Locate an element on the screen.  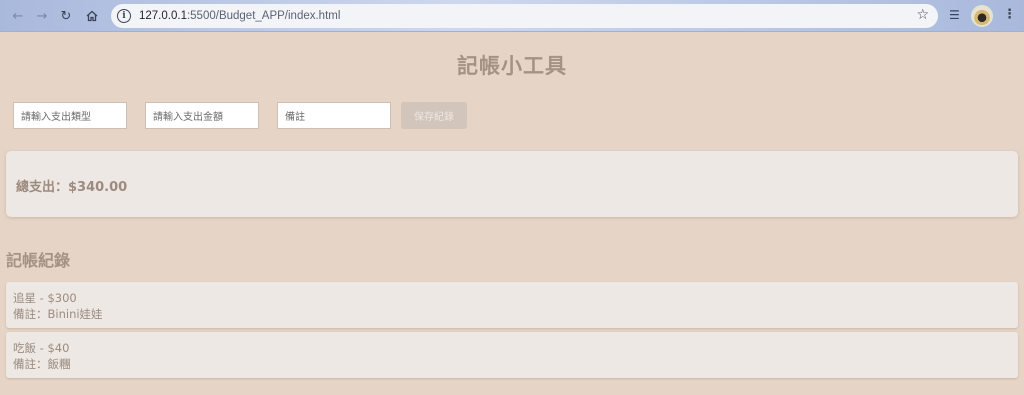
expense-type-placeholder: 請輸入支出類型 is located at coordinates (56, 117).